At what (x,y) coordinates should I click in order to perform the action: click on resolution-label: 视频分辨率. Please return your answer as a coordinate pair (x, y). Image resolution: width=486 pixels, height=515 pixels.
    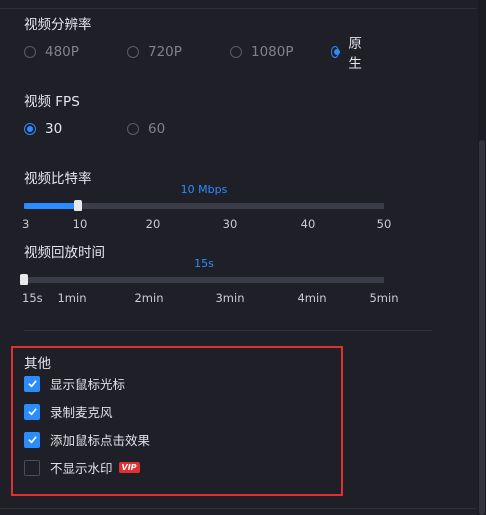
    Looking at the image, I should click on (58, 25).